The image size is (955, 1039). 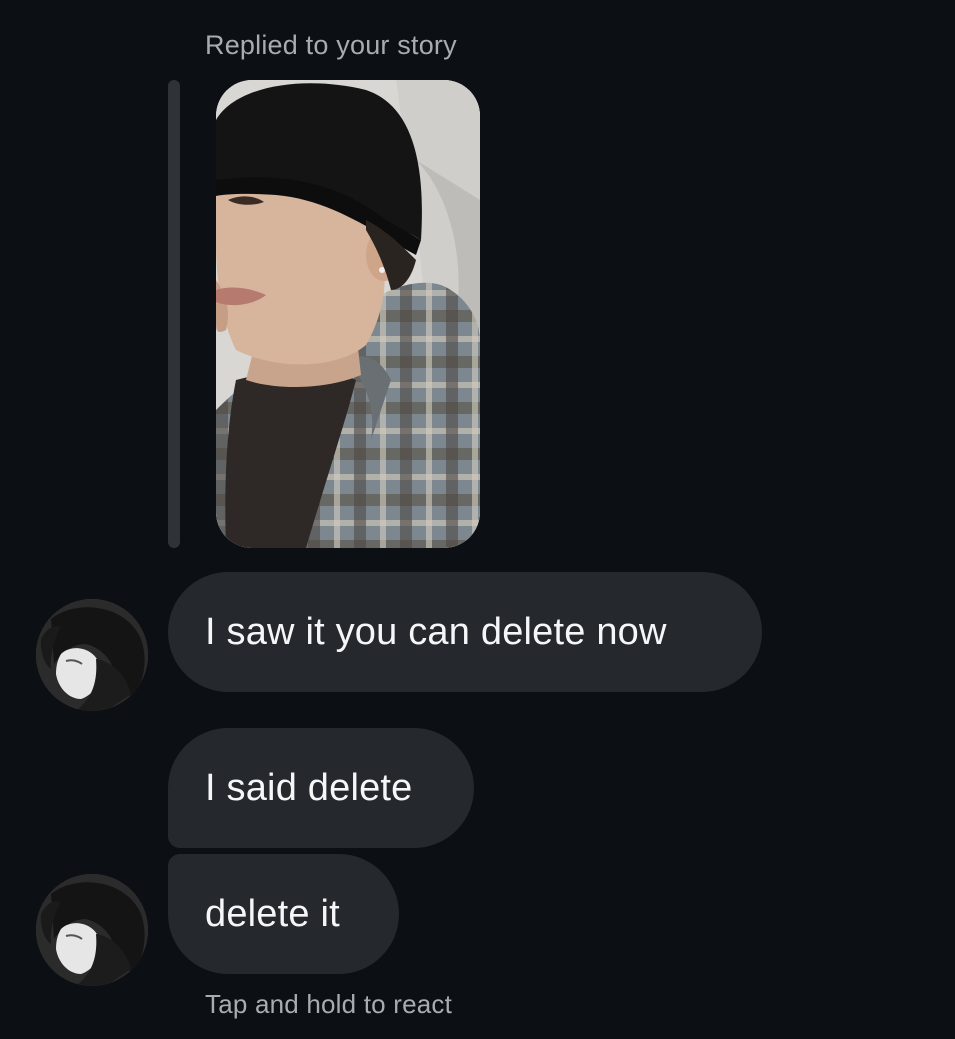 I want to click on message-bubble: I saw it you can delete now, so click(x=465, y=632).